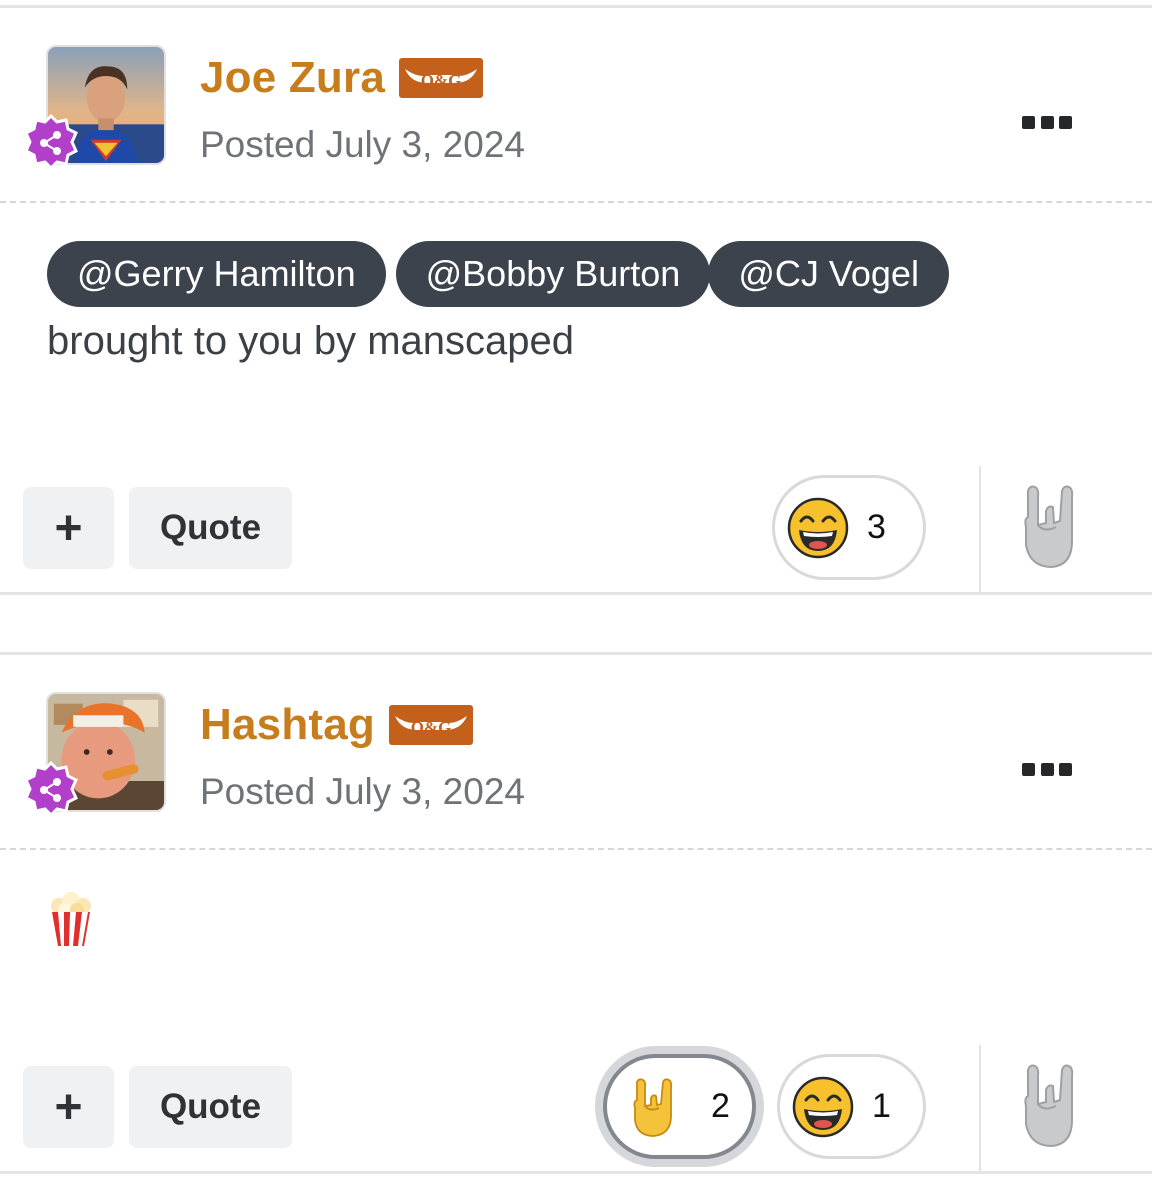 The image size is (1152, 1200). I want to click on mentions: @Gerry Hamilton @Bobby Burton @CJ Vogel, so click(599, 274).